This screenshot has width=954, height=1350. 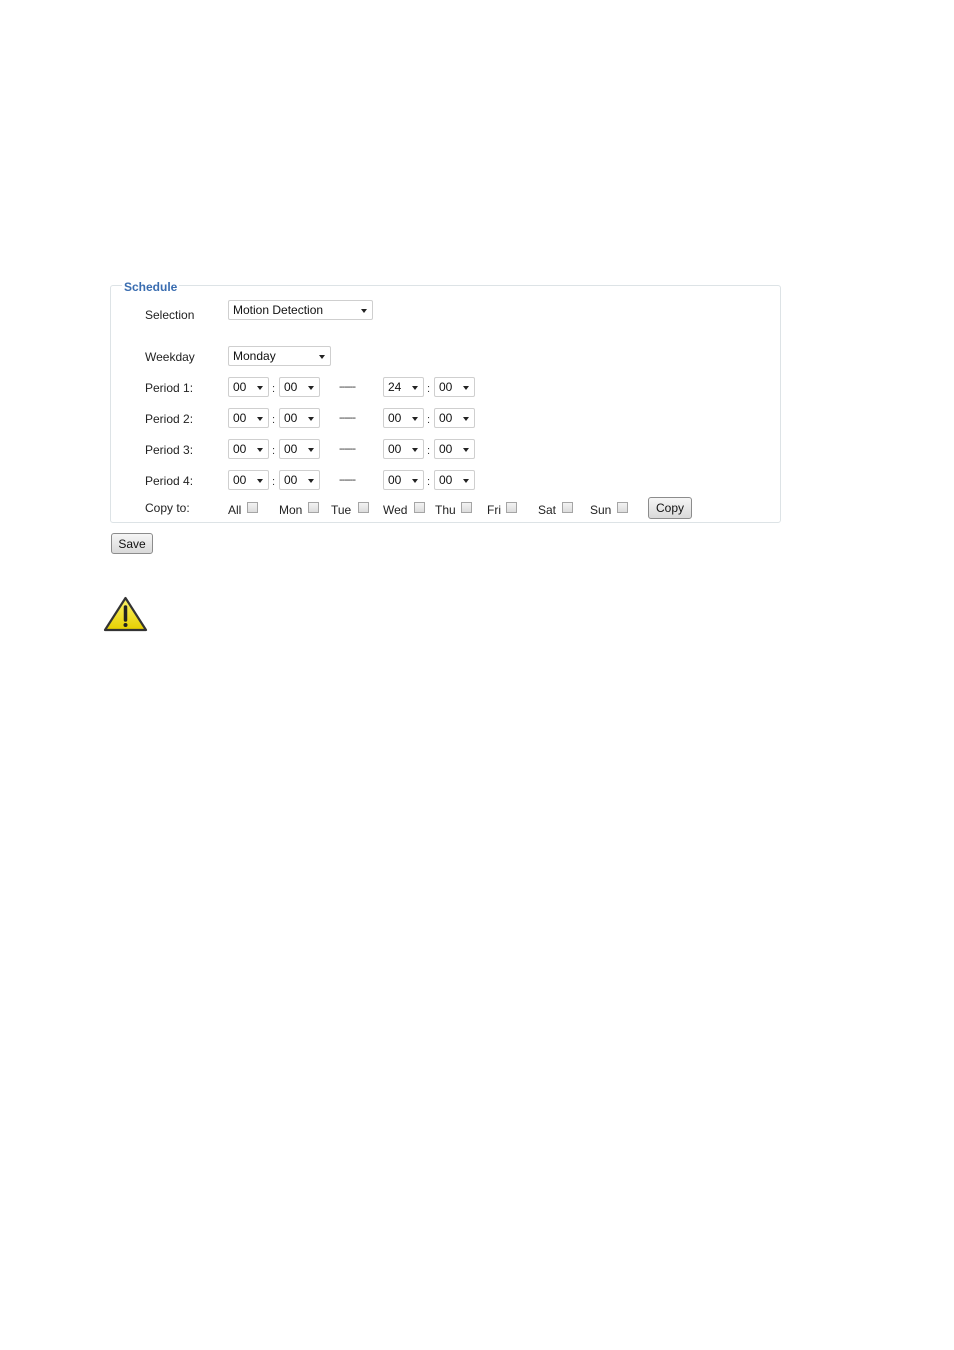 I want to click on end-hour-dropdown: 24, so click(x=403, y=387).